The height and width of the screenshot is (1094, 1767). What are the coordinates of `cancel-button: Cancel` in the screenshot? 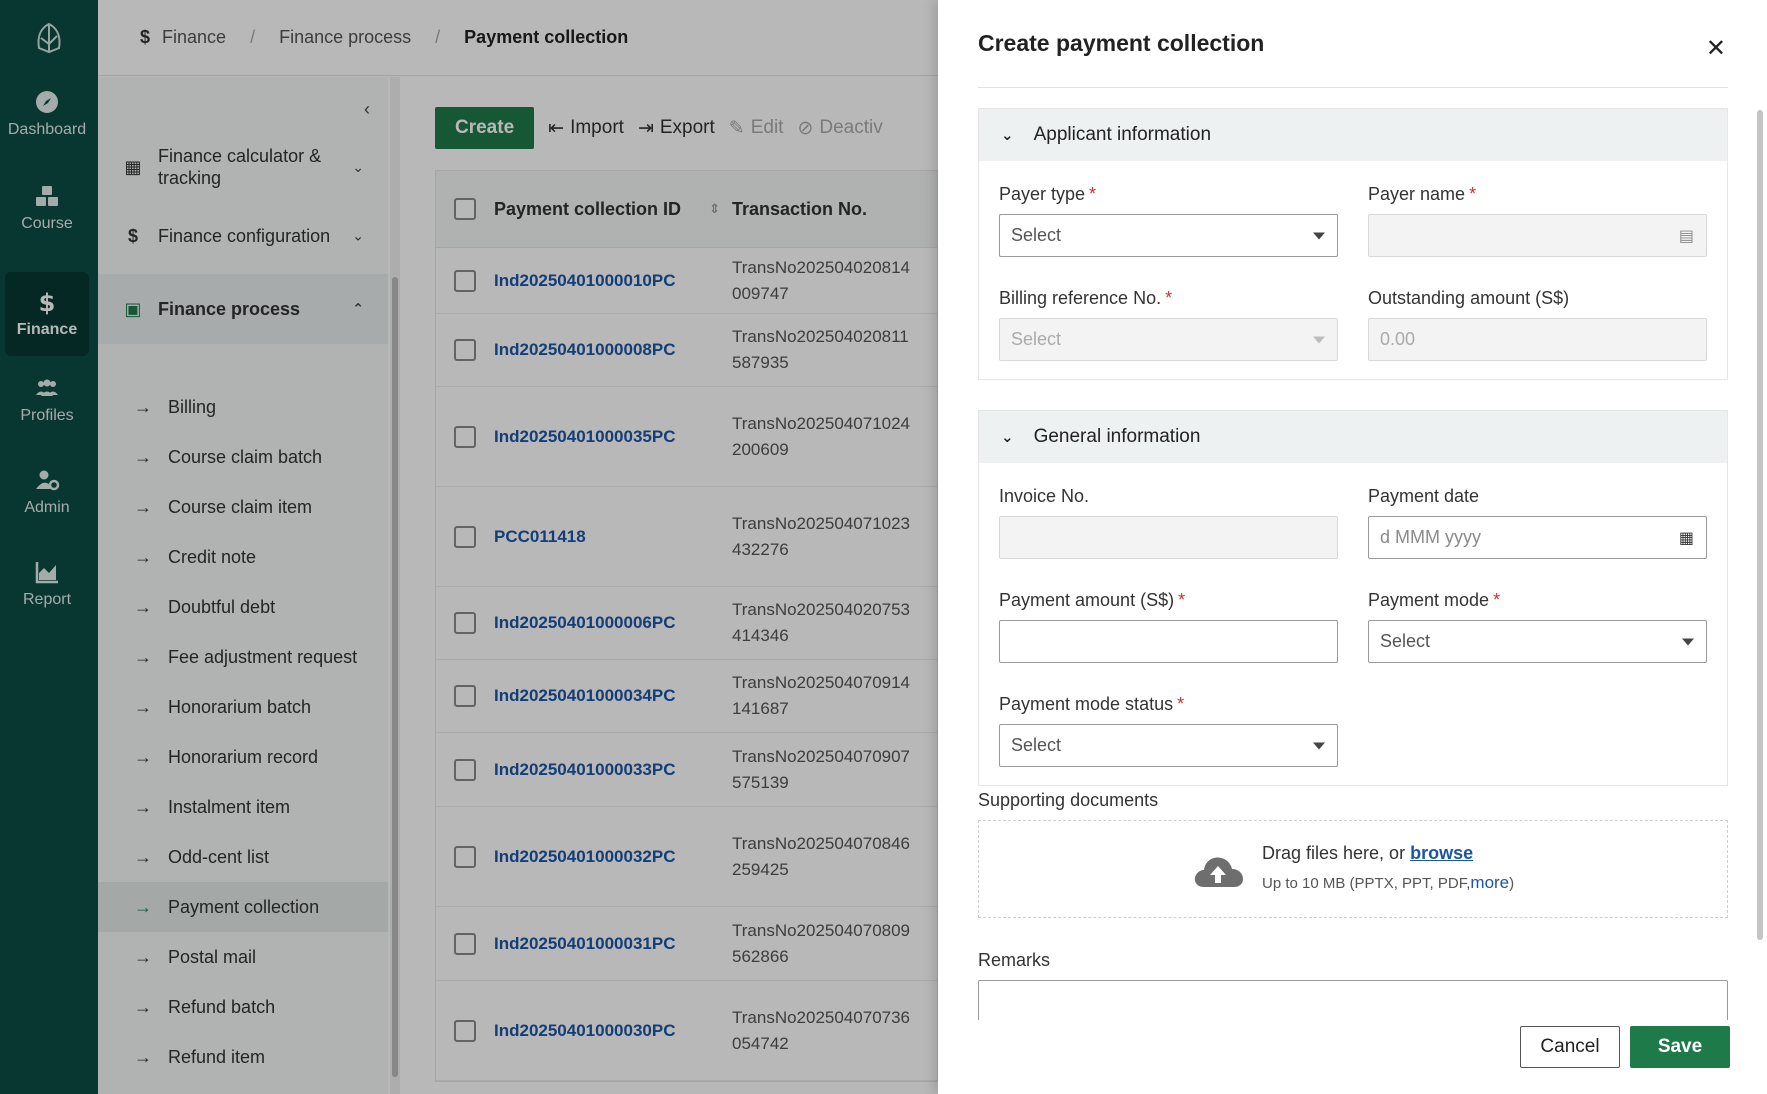 It's located at (1570, 1047).